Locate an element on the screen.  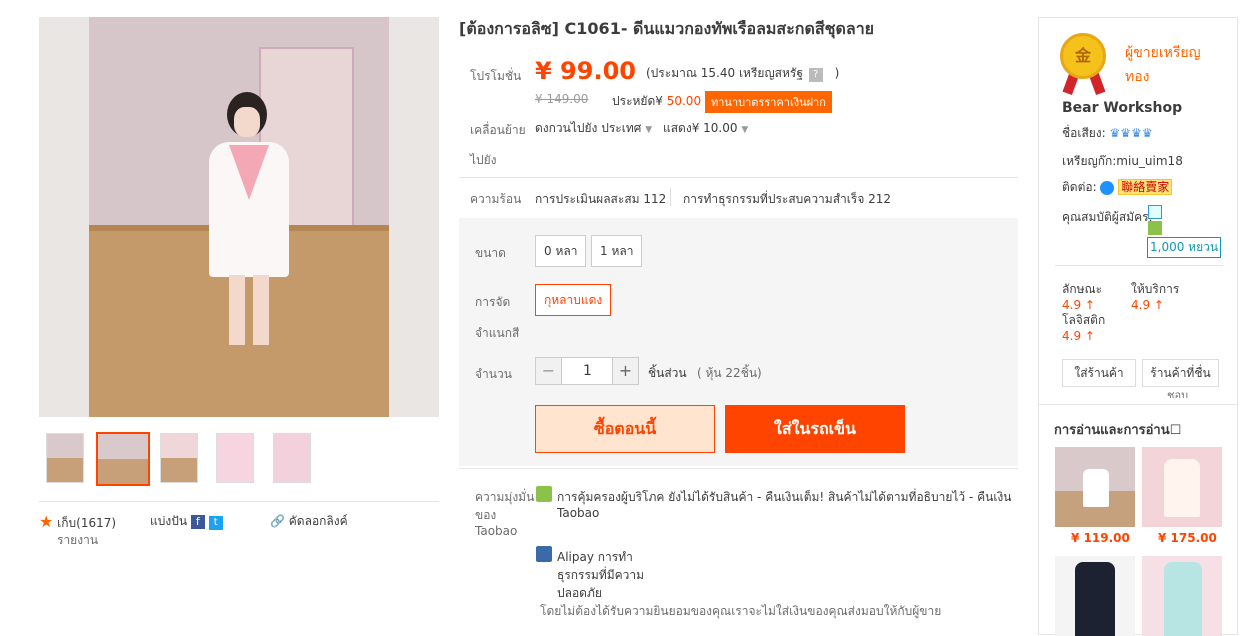
membership-label: คุณสมบัติผู้สมัคร: is located at coordinates (1107, 217).